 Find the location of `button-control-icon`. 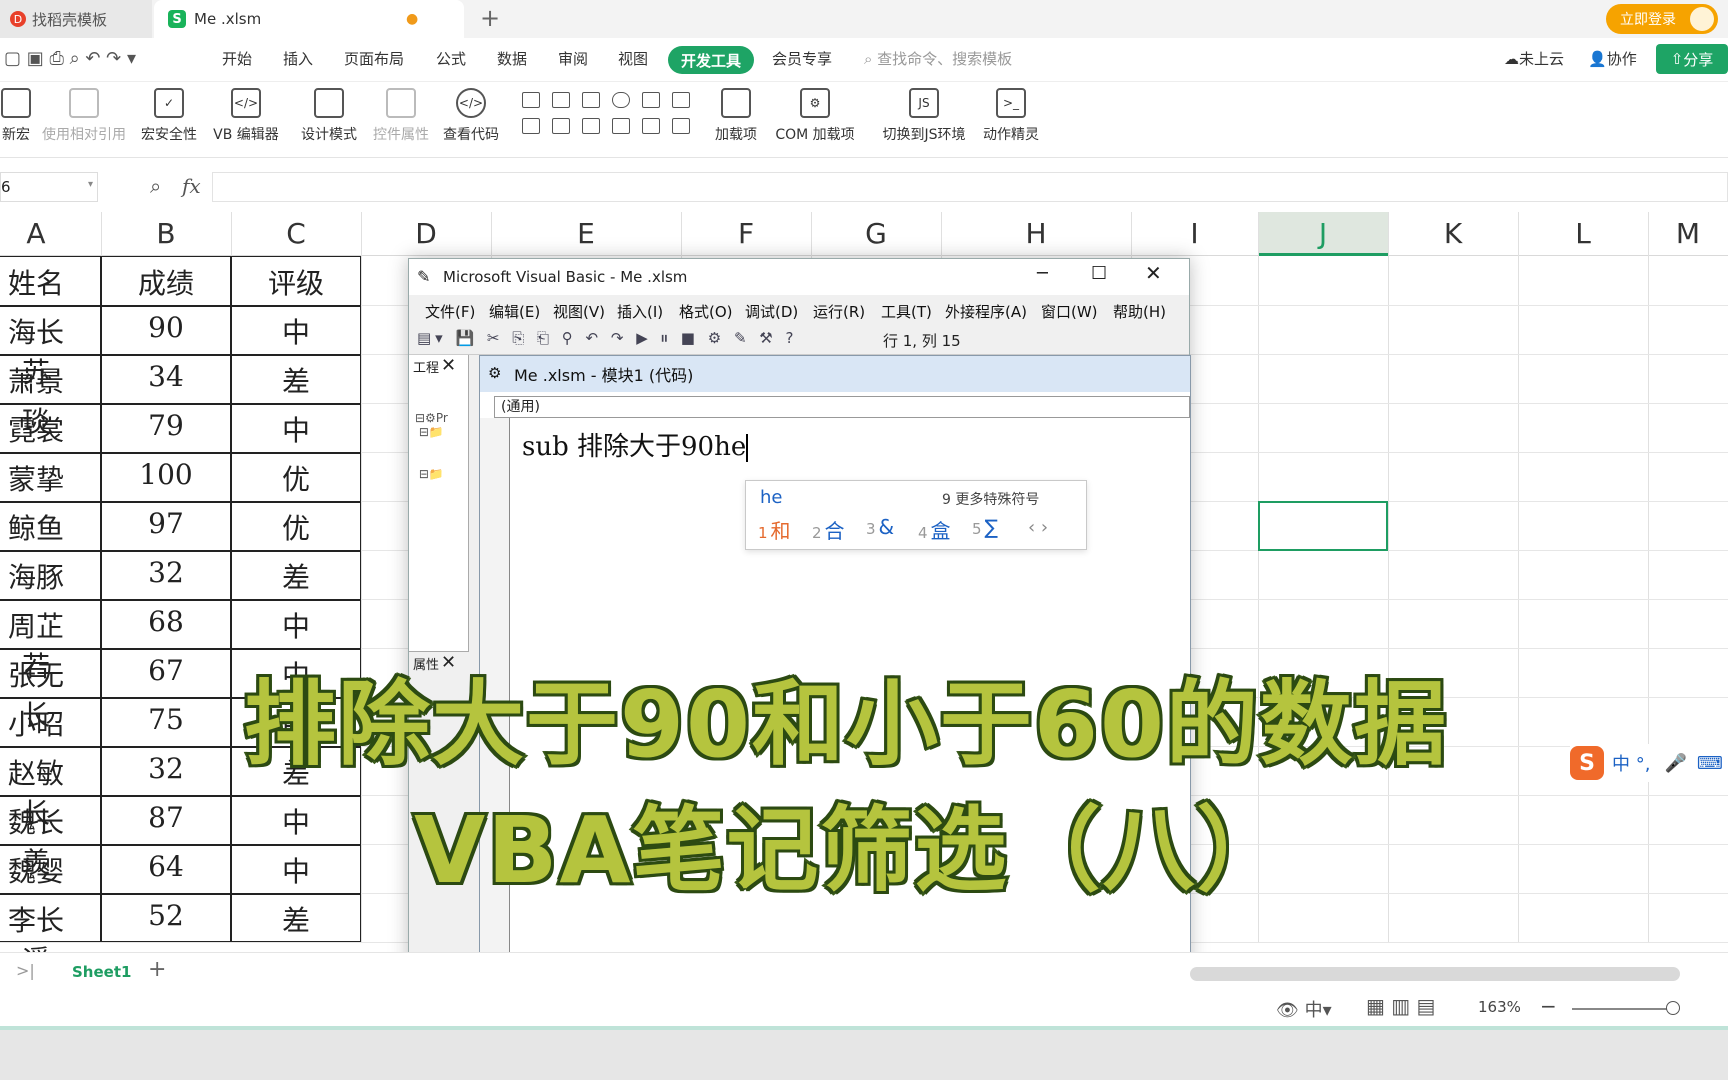

button-control-icon is located at coordinates (591, 100).